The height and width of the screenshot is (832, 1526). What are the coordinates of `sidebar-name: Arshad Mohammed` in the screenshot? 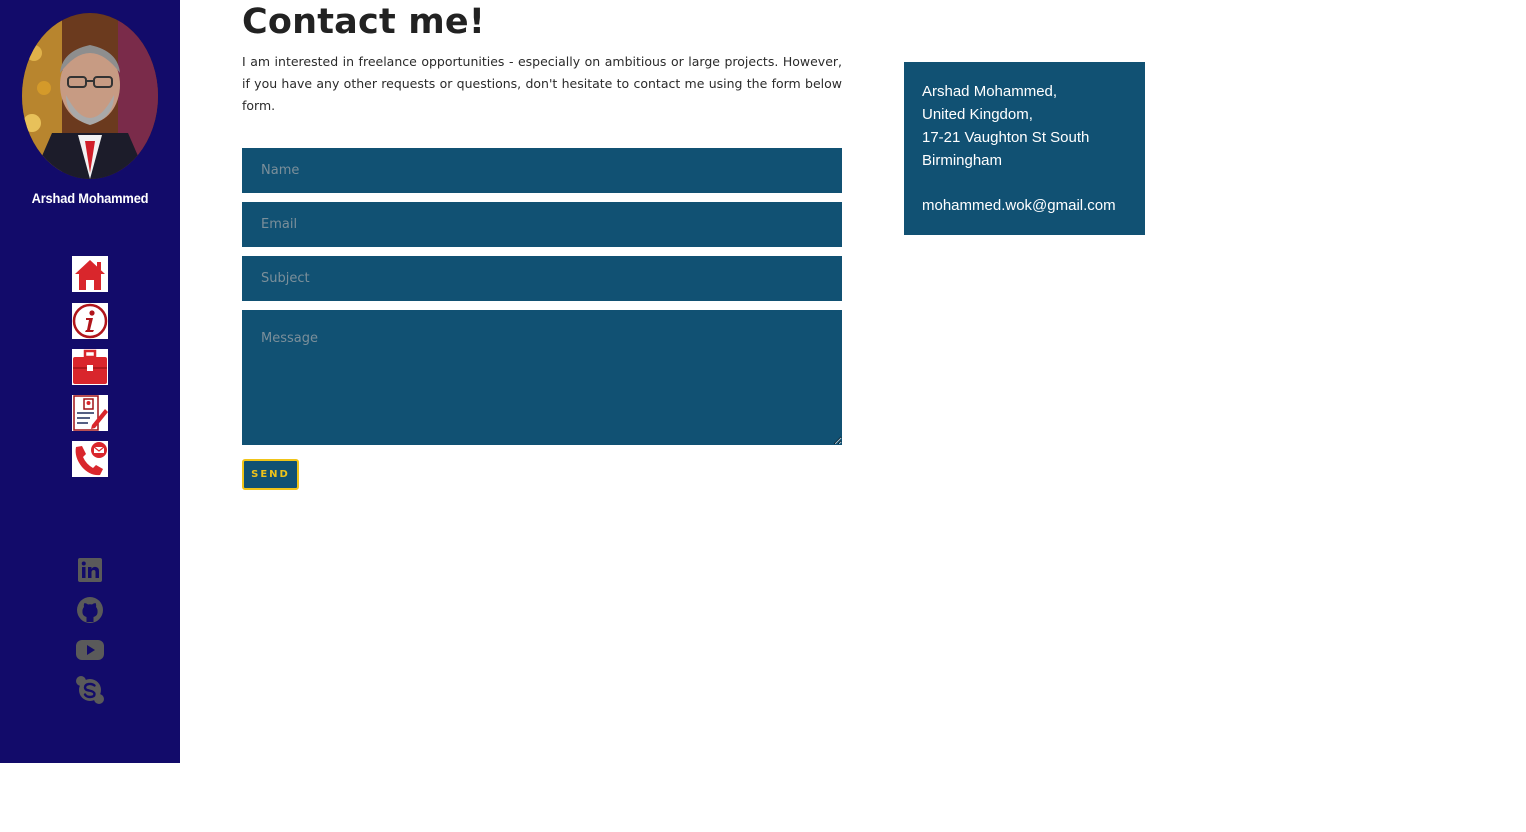 It's located at (90, 198).